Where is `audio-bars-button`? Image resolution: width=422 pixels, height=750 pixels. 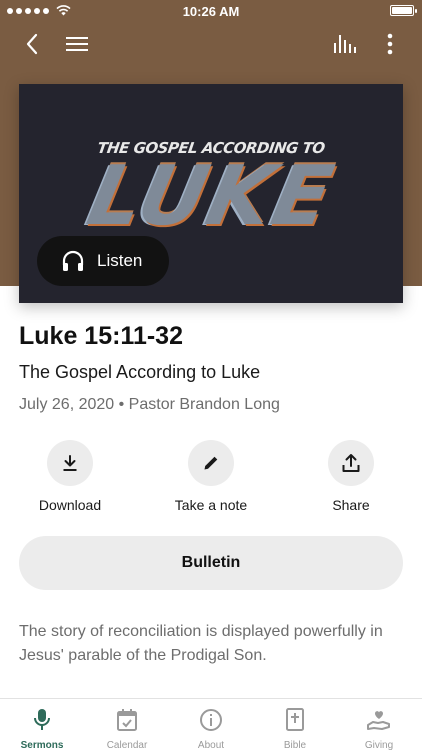
audio-bars-button is located at coordinates (345, 44).